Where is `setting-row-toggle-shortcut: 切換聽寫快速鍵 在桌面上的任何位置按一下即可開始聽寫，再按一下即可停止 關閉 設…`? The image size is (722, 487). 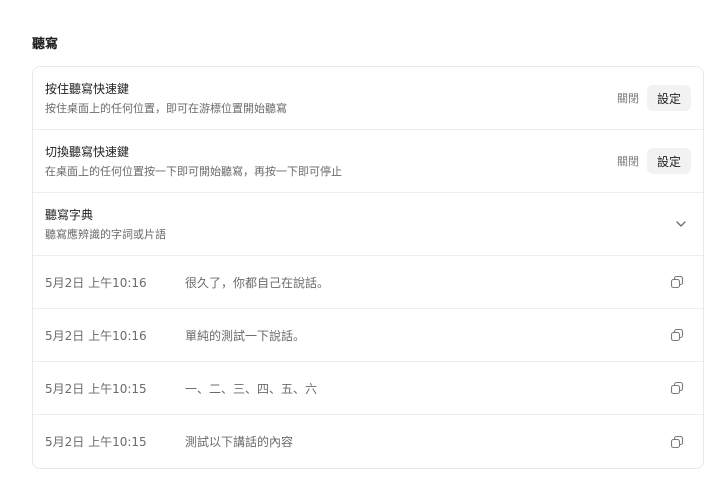
setting-row-toggle-shortcut: 切換聽寫快速鍵 在桌面上的任何位置按一下即可開始聽寫，再按一下即可停止 關閉 設… is located at coordinates (368, 161).